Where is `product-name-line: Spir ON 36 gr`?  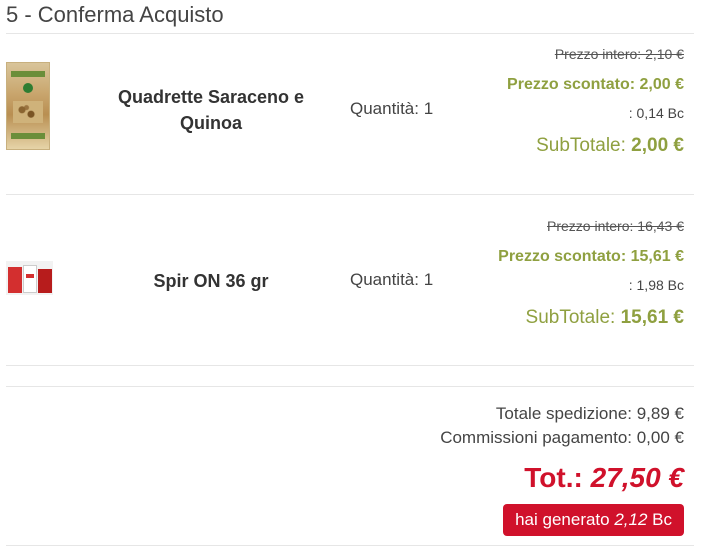 product-name-line: Spir ON 36 gr is located at coordinates (211, 281).